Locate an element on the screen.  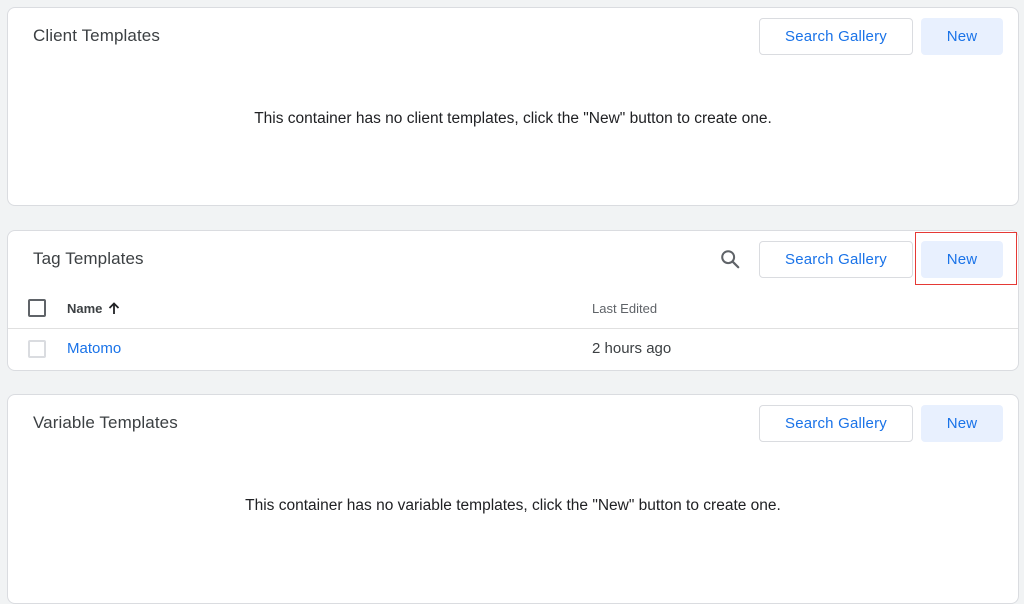
client-new-button: New is located at coordinates (962, 36).